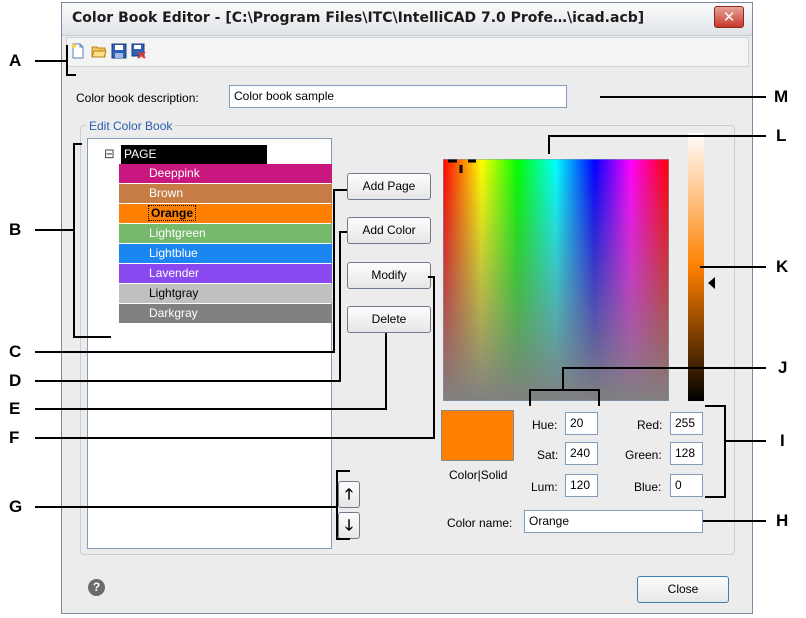 This screenshot has height=618, width=806. Describe the element at coordinates (16, 506) in the screenshot. I see `callout-g: G` at that location.